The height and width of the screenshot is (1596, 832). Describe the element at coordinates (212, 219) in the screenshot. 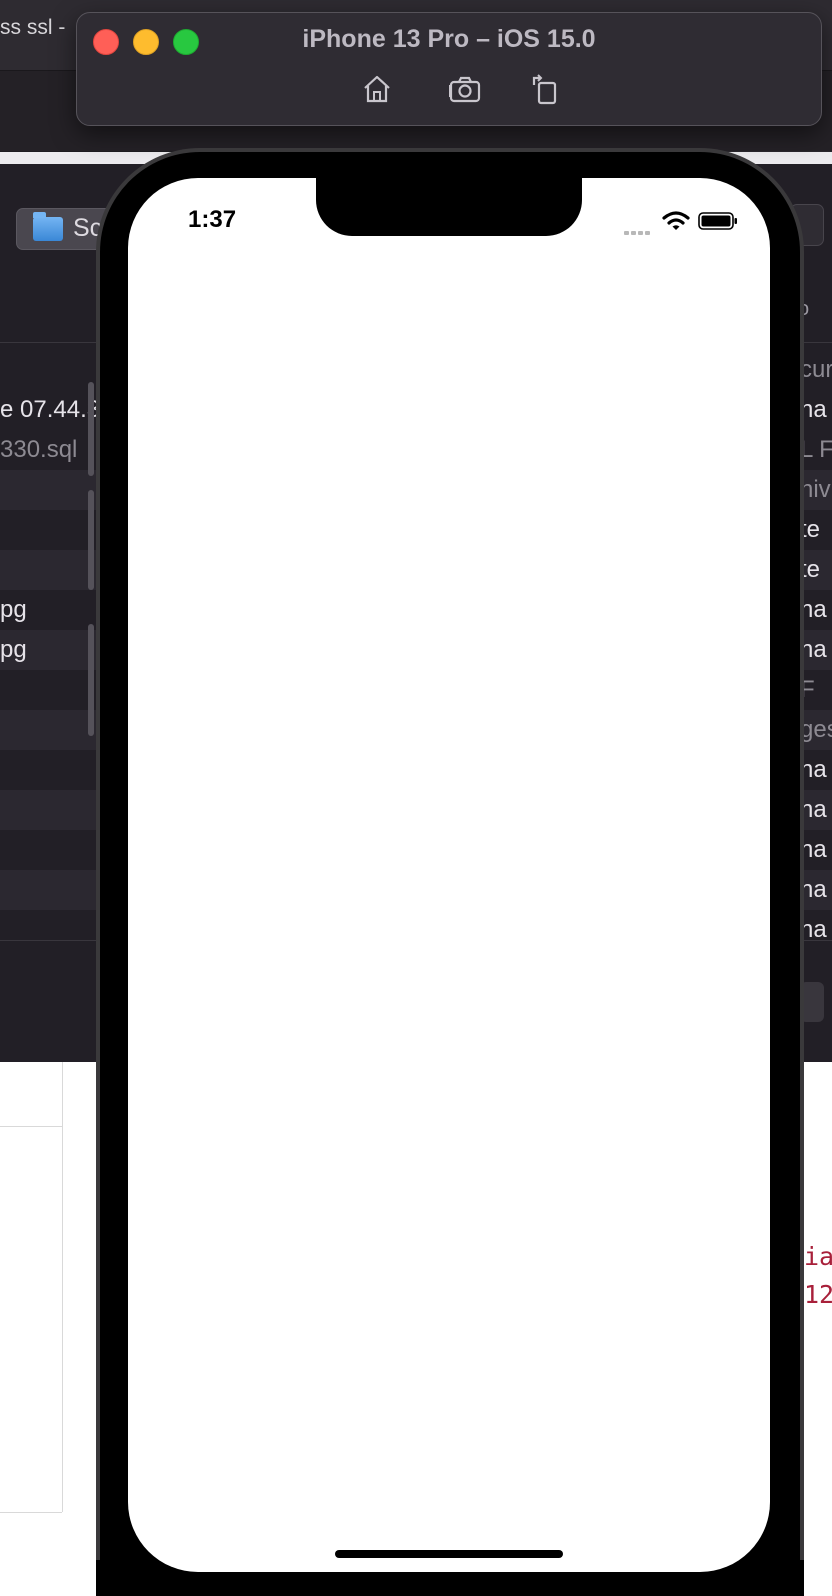

I see `status-bar-time: 1:37` at that location.